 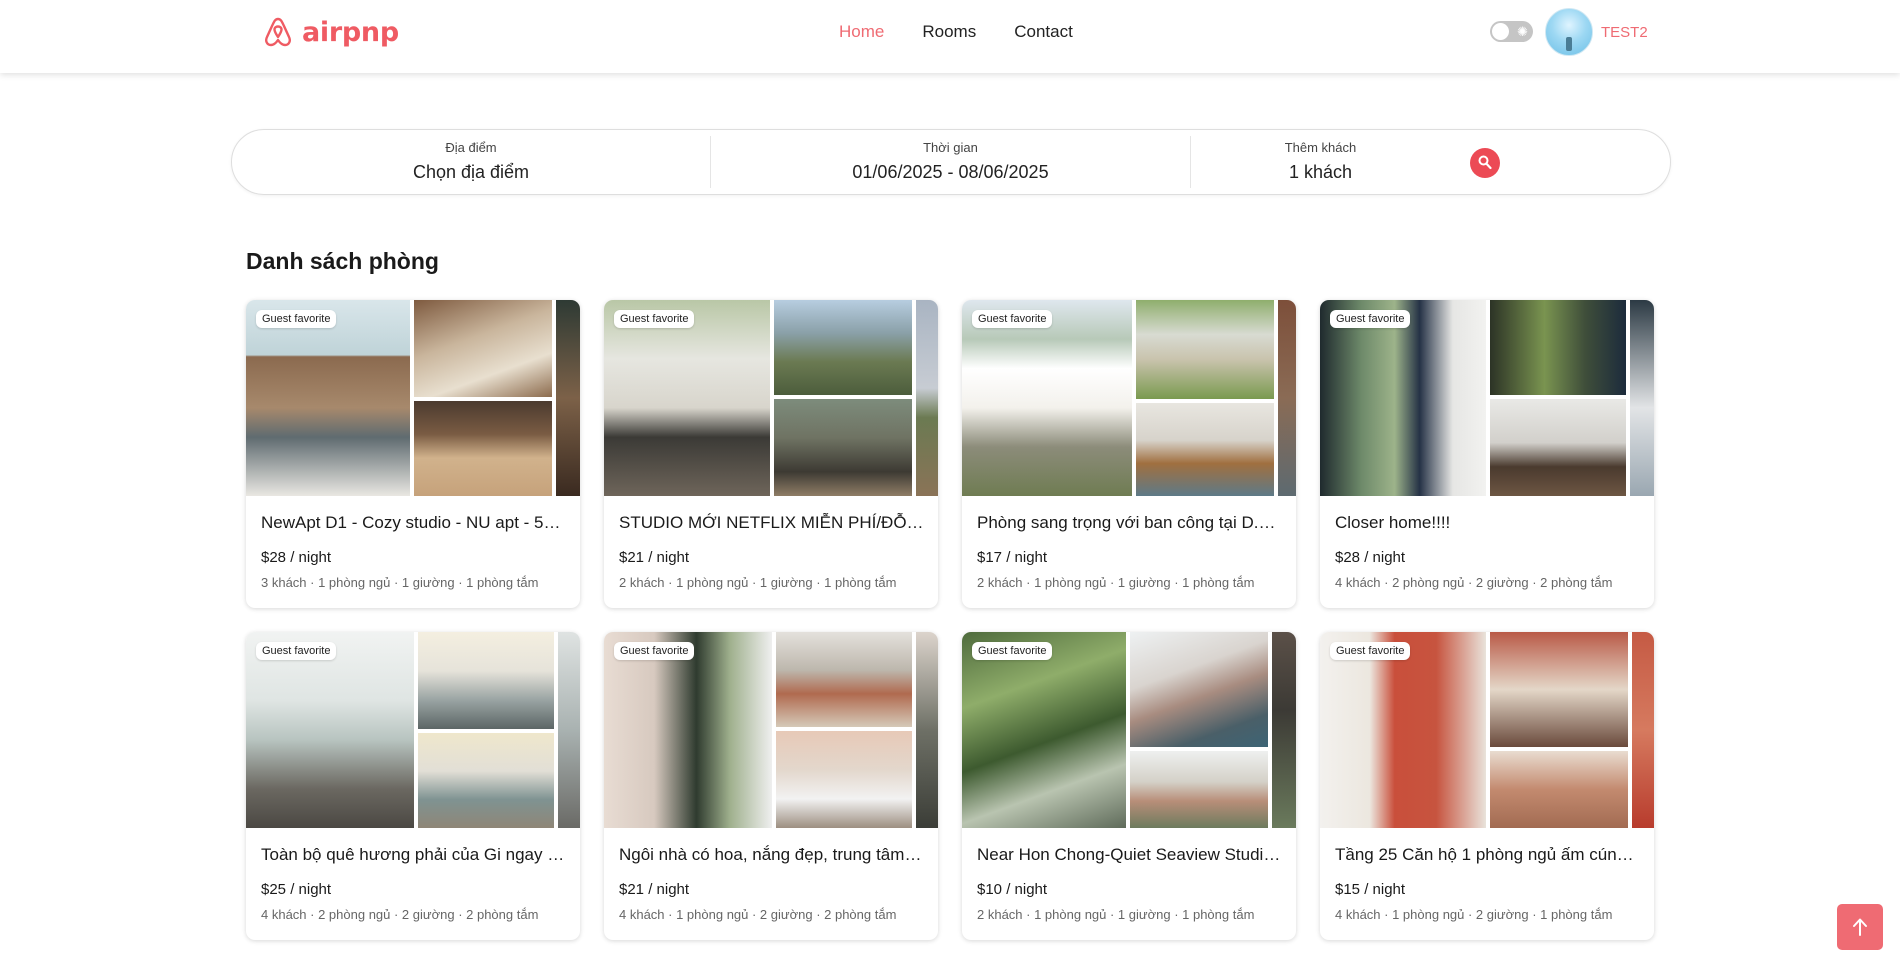 What do you see at coordinates (1370, 557) in the screenshot?
I see `room-price: $28 / night` at bounding box center [1370, 557].